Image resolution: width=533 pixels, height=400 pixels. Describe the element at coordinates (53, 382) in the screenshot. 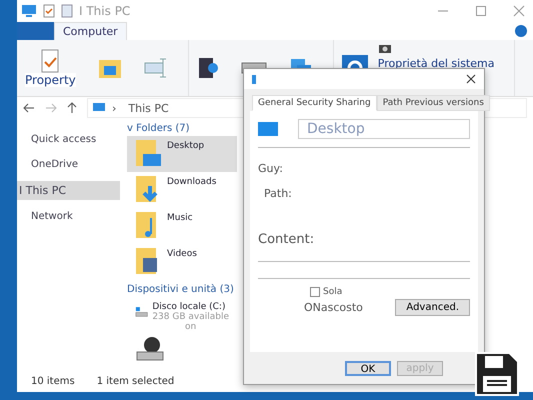

I see `item-count: 10 items` at that location.